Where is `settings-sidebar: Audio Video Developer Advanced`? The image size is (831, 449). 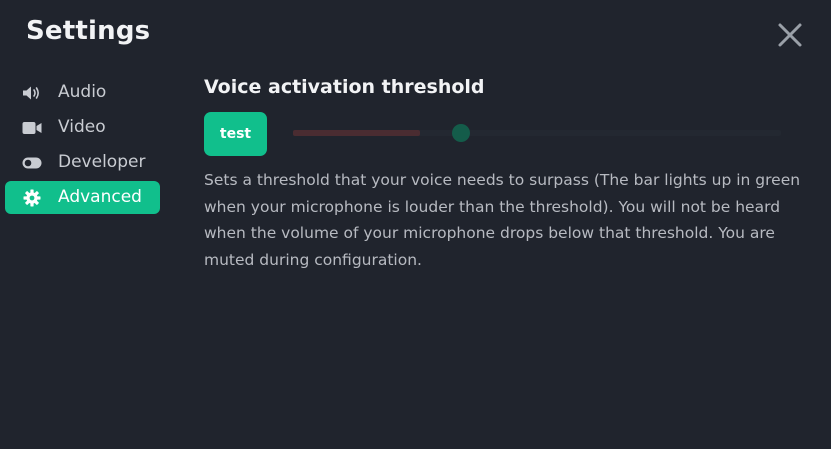
settings-sidebar: Audio Video Developer Advanced is located at coordinates (82, 146).